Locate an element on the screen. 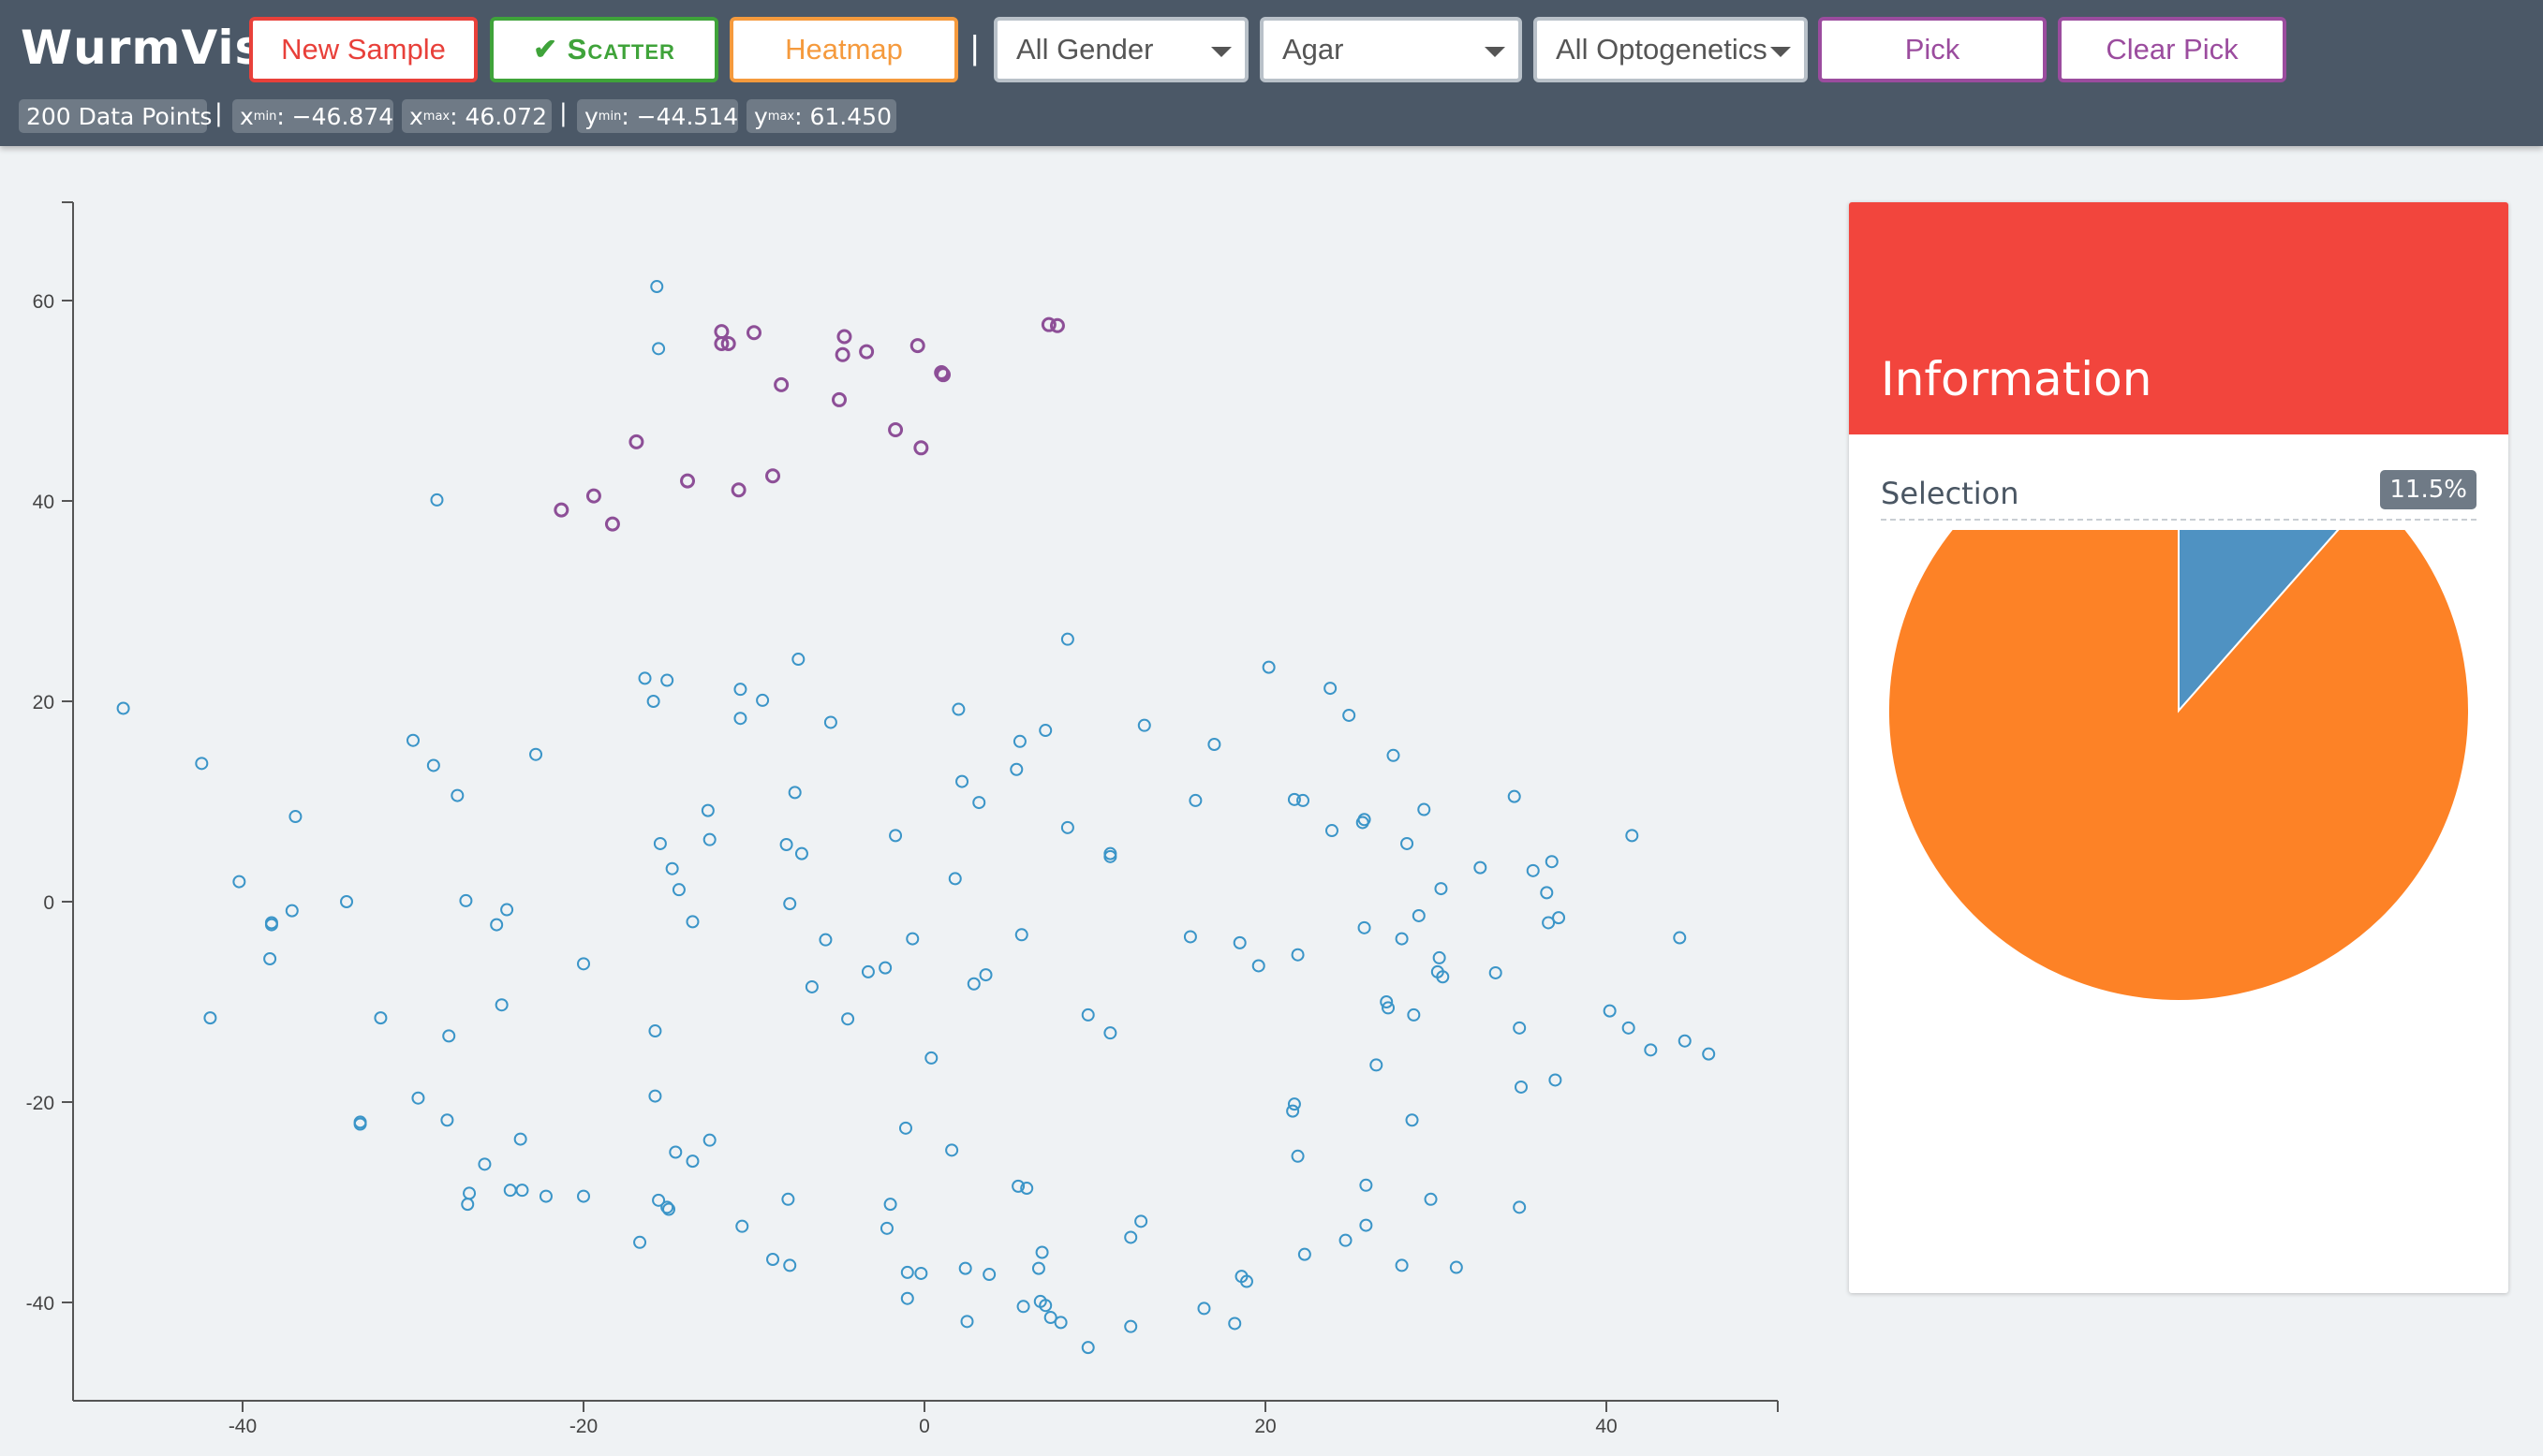 The image size is (2543, 1456). clear-pick-button: Clear Pick is located at coordinates (2172, 49).